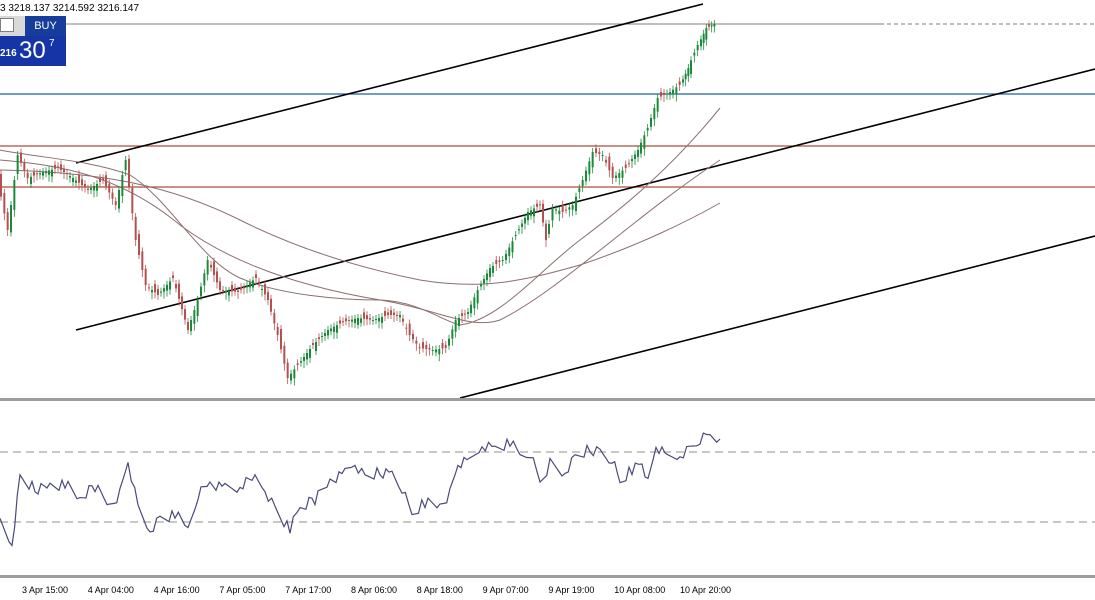 The width and height of the screenshot is (1095, 600). What do you see at coordinates (242, 590) in the screenshot?
I see `time-tick-label: 7 Apr 05:00` at bounding box center [242, 590].